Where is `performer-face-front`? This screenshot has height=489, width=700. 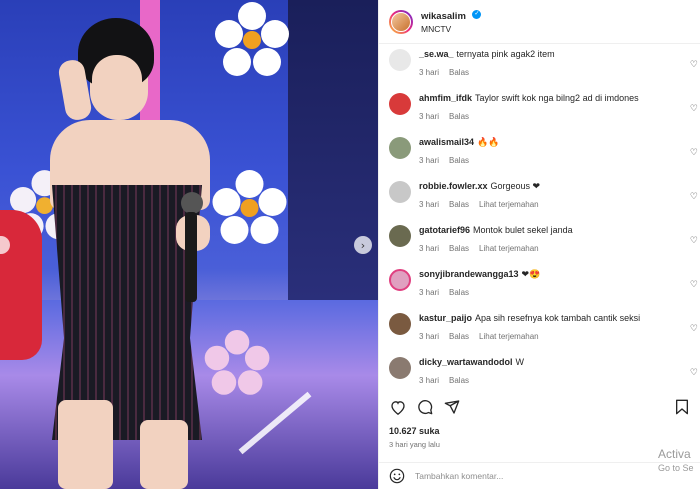
performer-face-front is located at coordinates (117, 85).